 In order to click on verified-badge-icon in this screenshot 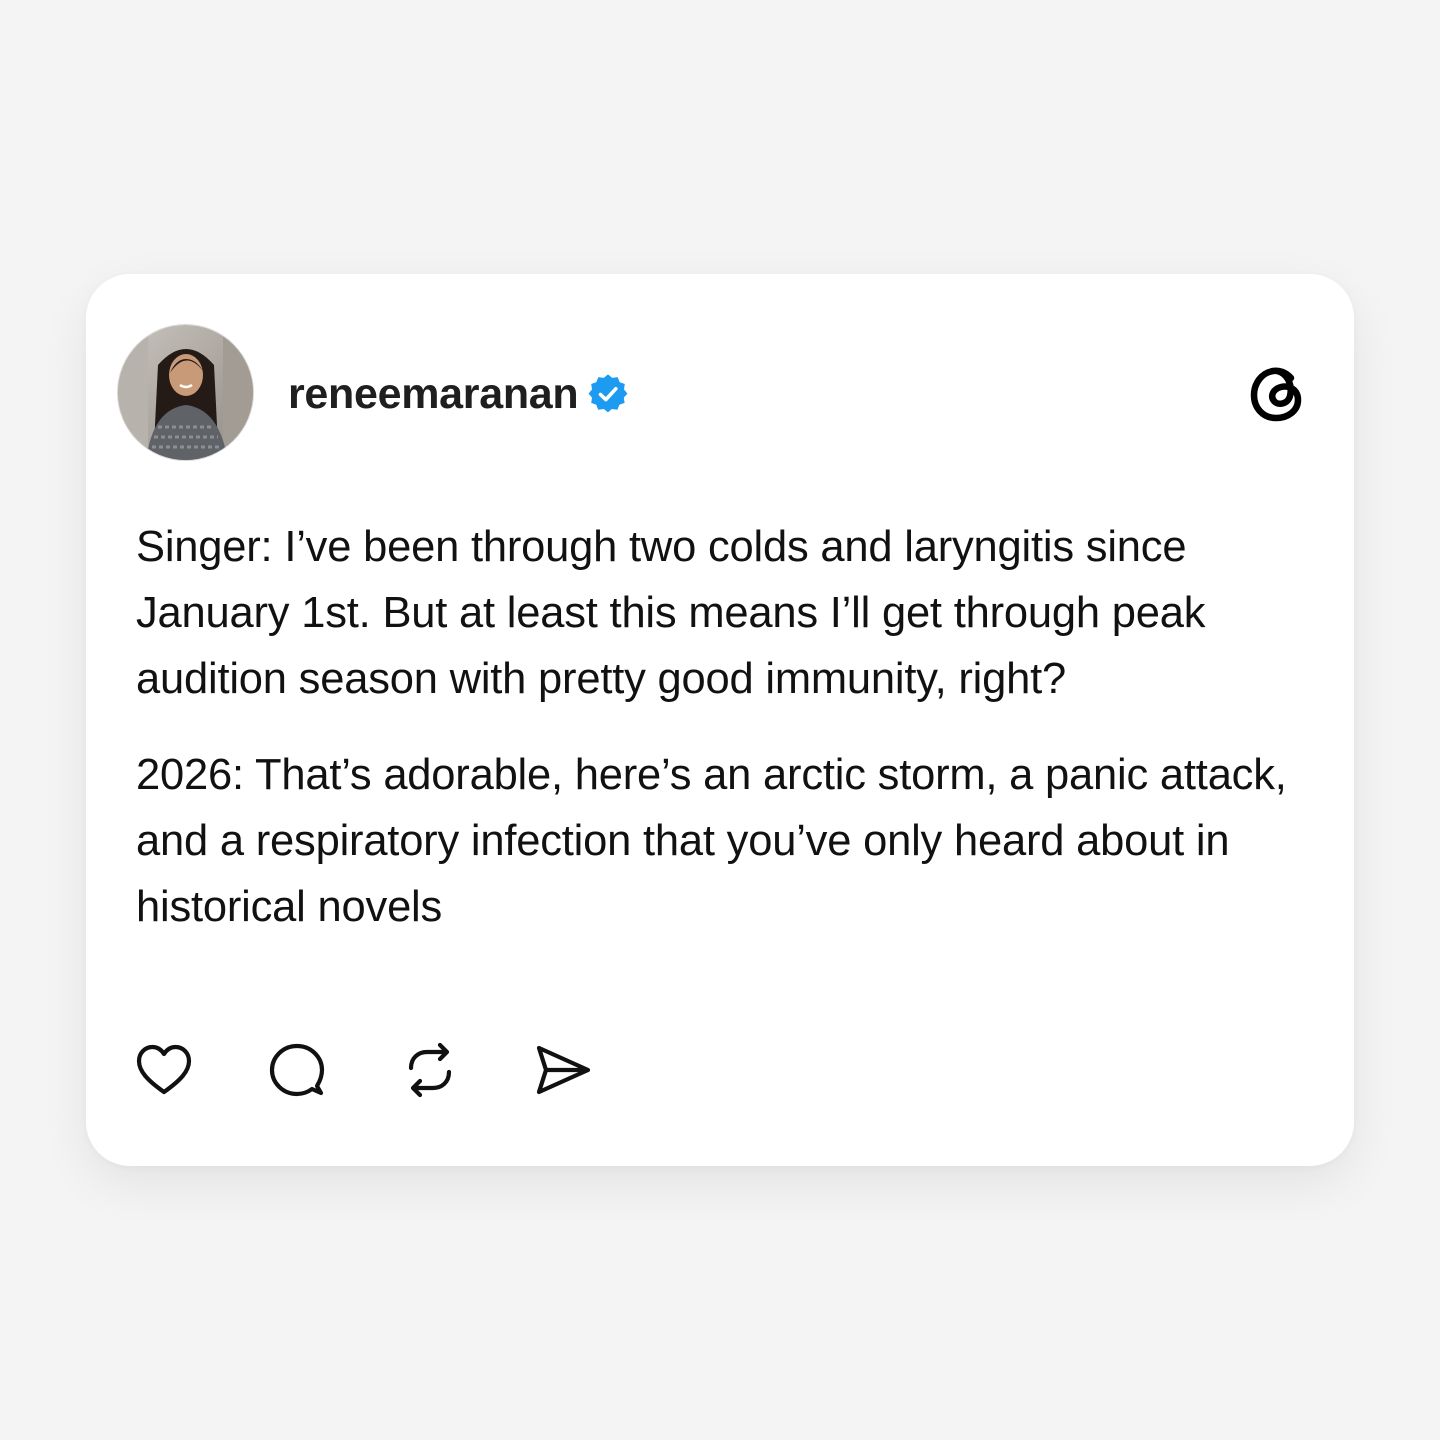, I will do `click(608, 394)`.